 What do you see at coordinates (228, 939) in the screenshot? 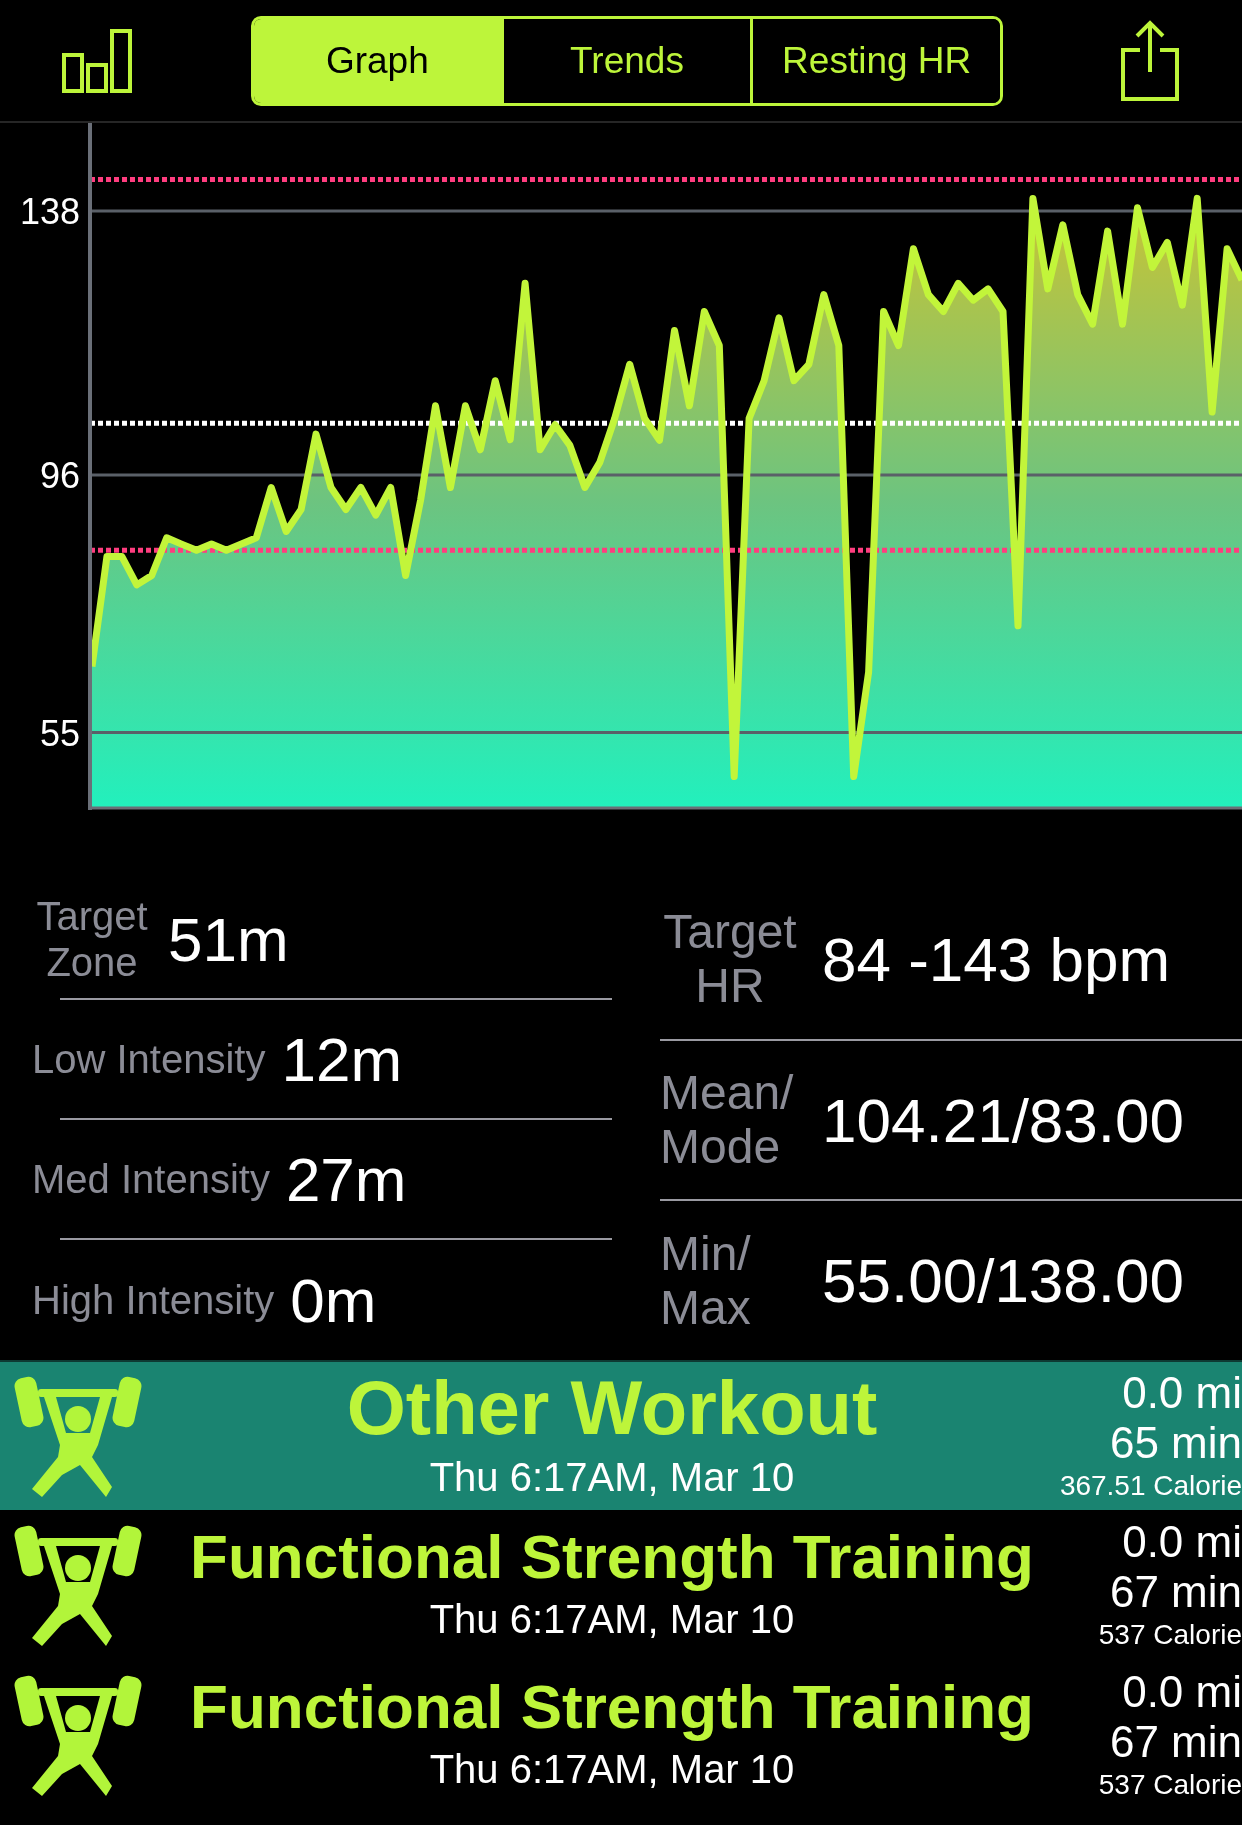
I see `stat-value: 51m` at bounding box center [228, 939].